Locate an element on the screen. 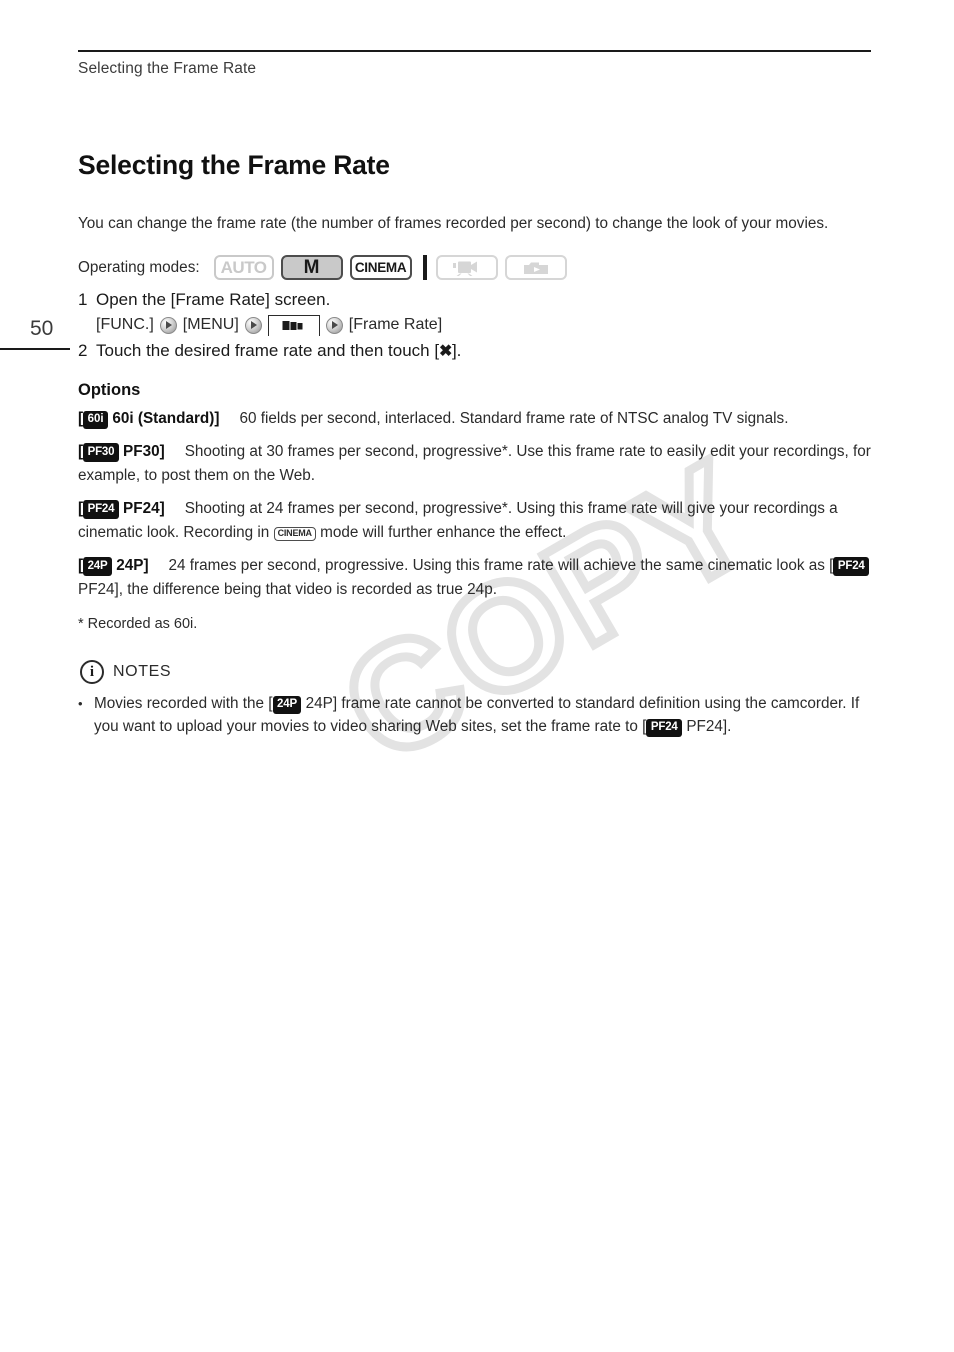 The width and height of the screenshot is (954, 1352). step-1-text: Open the [Frame Rate] screen. is located at coordinates (213, 299).